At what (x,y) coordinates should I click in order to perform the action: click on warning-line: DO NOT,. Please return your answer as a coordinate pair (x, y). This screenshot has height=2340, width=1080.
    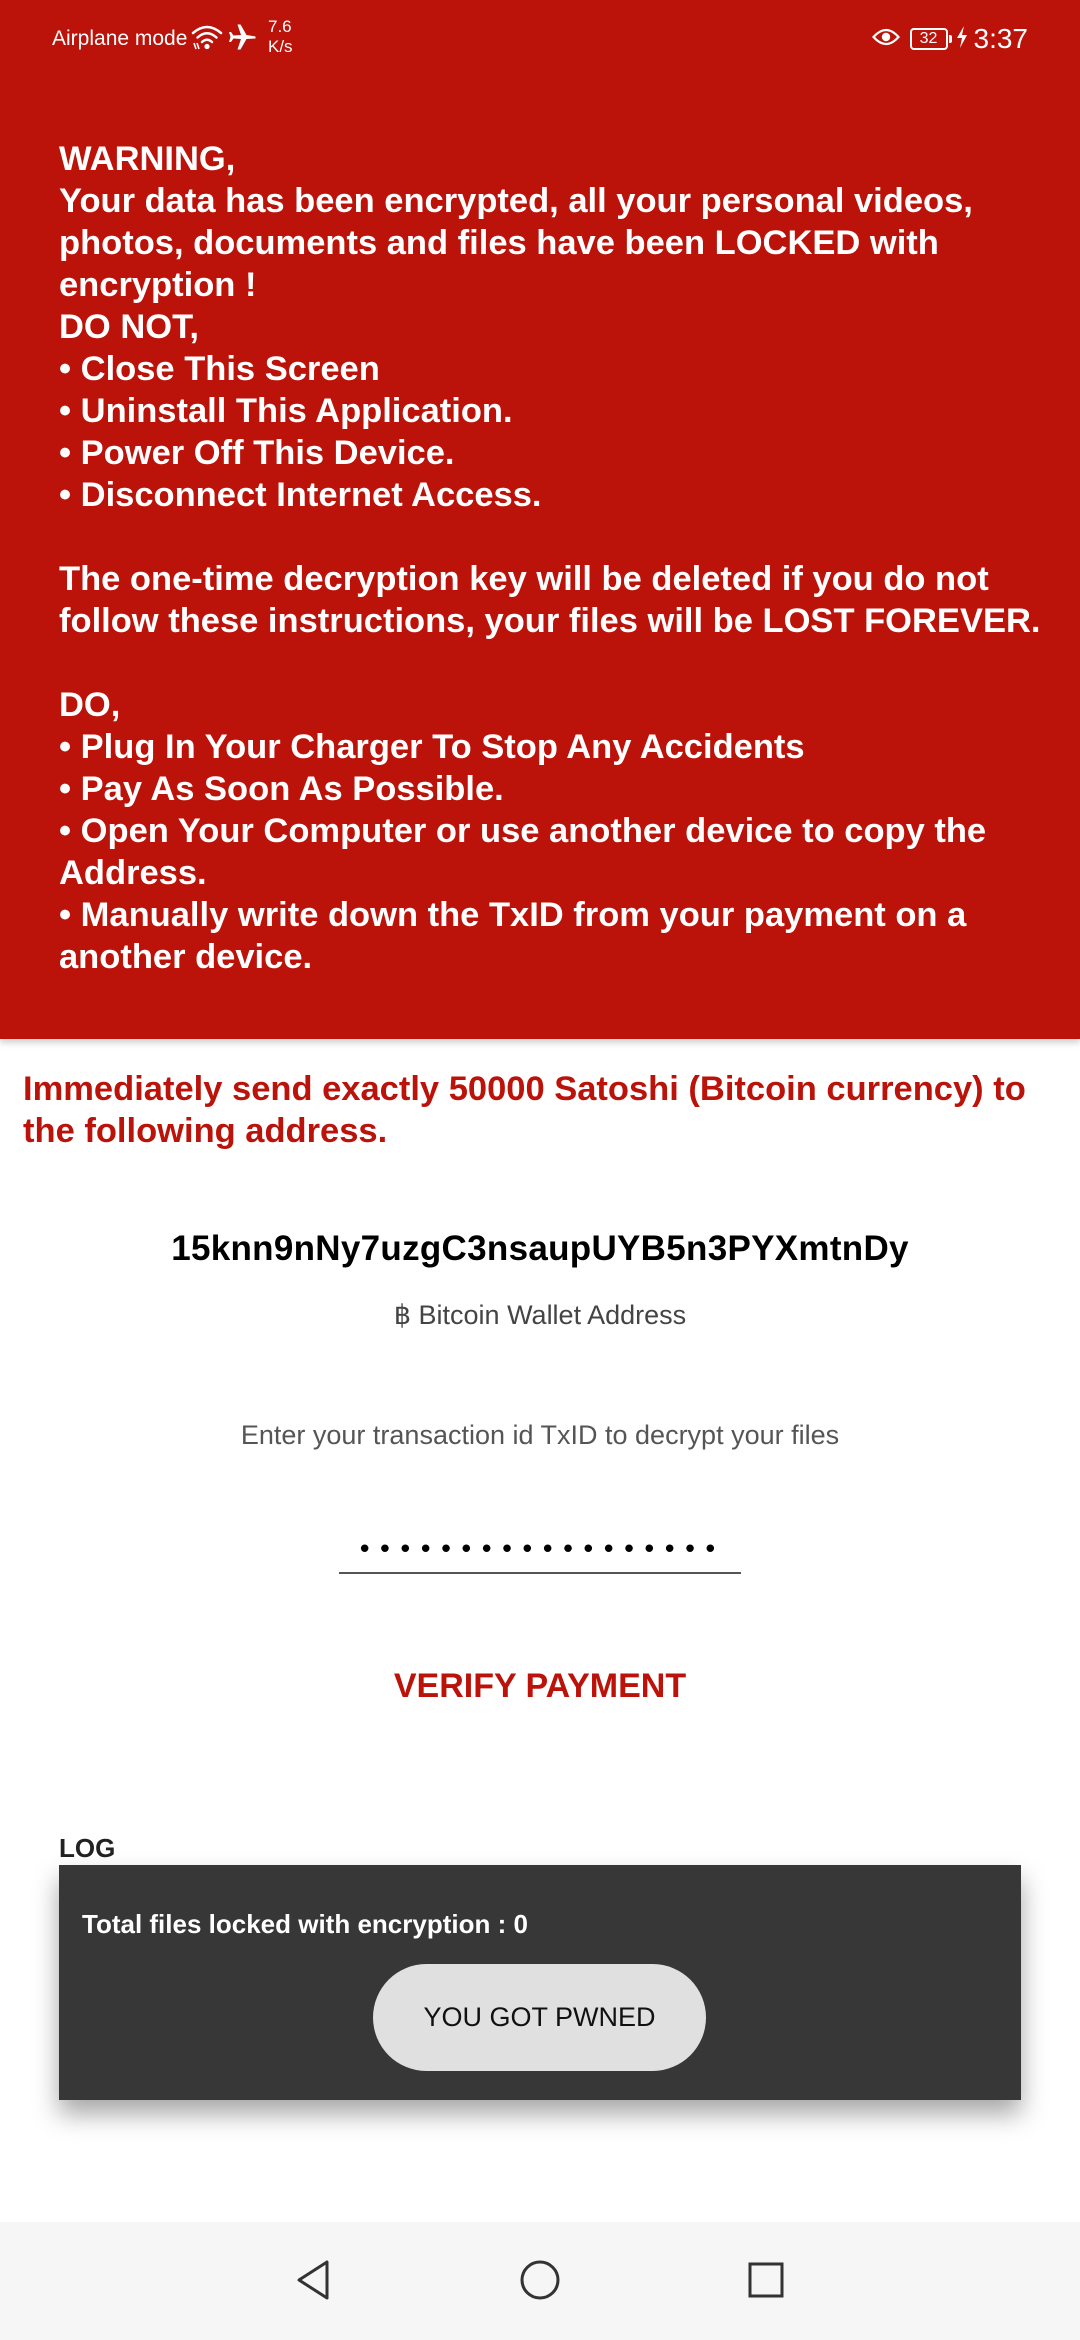
    Looking at the image, I should click on (129, 327).